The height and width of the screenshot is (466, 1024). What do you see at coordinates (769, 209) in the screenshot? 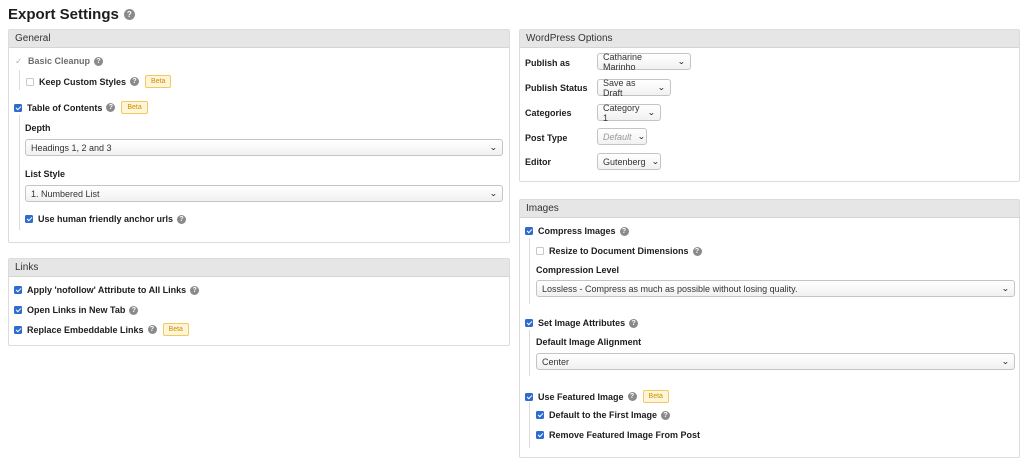
I see `images-panel-header: Images` at bounding box center [769, 209].